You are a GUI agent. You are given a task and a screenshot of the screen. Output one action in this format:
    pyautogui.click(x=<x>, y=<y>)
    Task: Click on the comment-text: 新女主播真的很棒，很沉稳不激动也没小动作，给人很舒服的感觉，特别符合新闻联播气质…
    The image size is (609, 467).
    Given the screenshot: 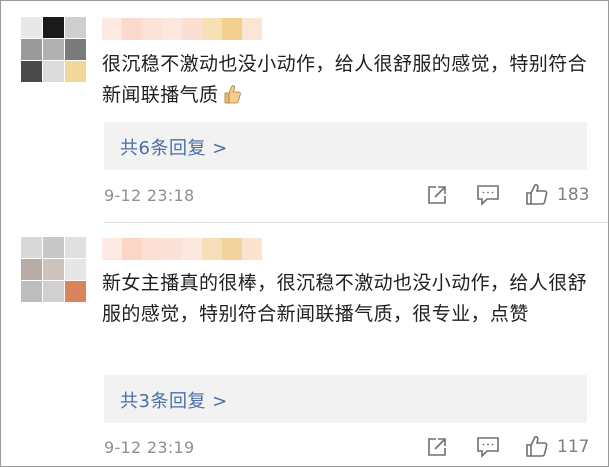 What is the action you would take?
    pyautogui.click(x=347, y=299)
    